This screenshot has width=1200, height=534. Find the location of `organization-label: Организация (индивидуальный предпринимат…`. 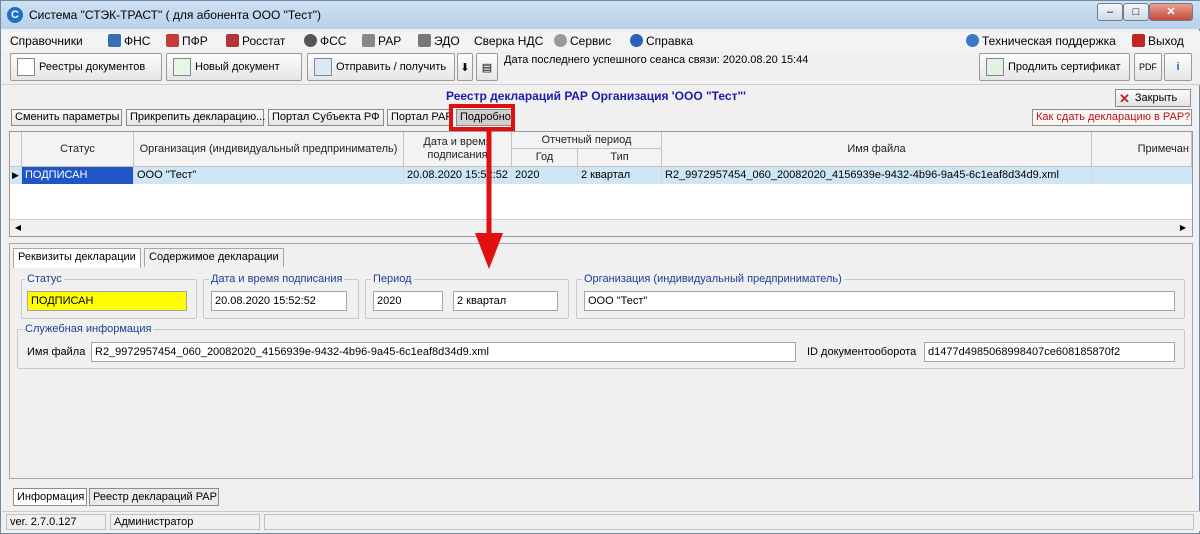

organization-label: Организация (индивидуальный предпринимат… is located at coordinates (713, 279).